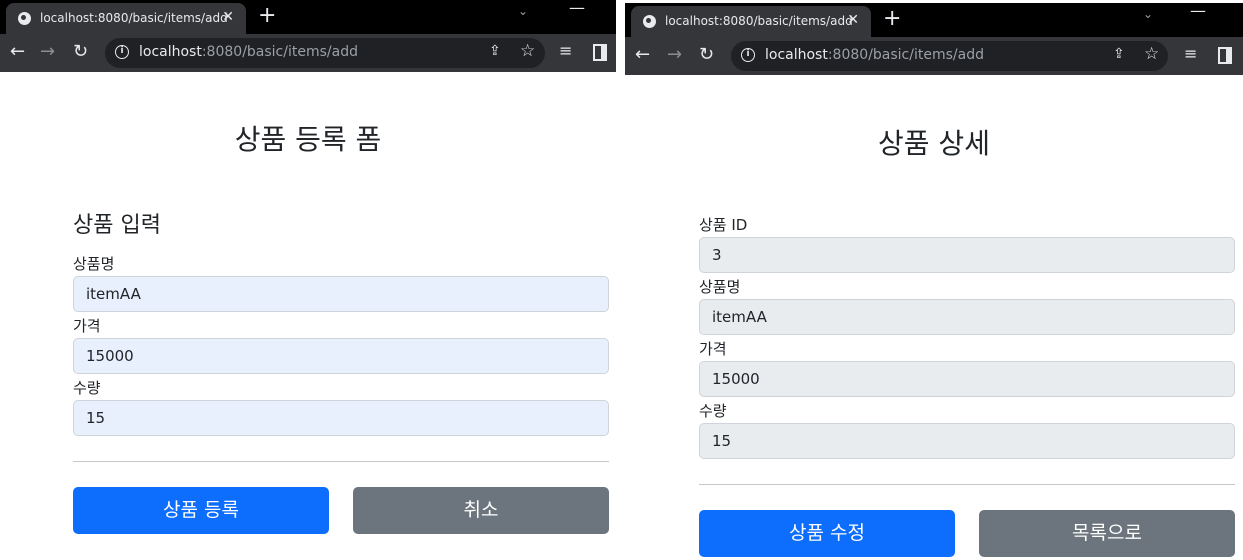  Describe the element at coordinates (934, 143) in the screenshot. I see `page-title: 상품 상세` at that location.